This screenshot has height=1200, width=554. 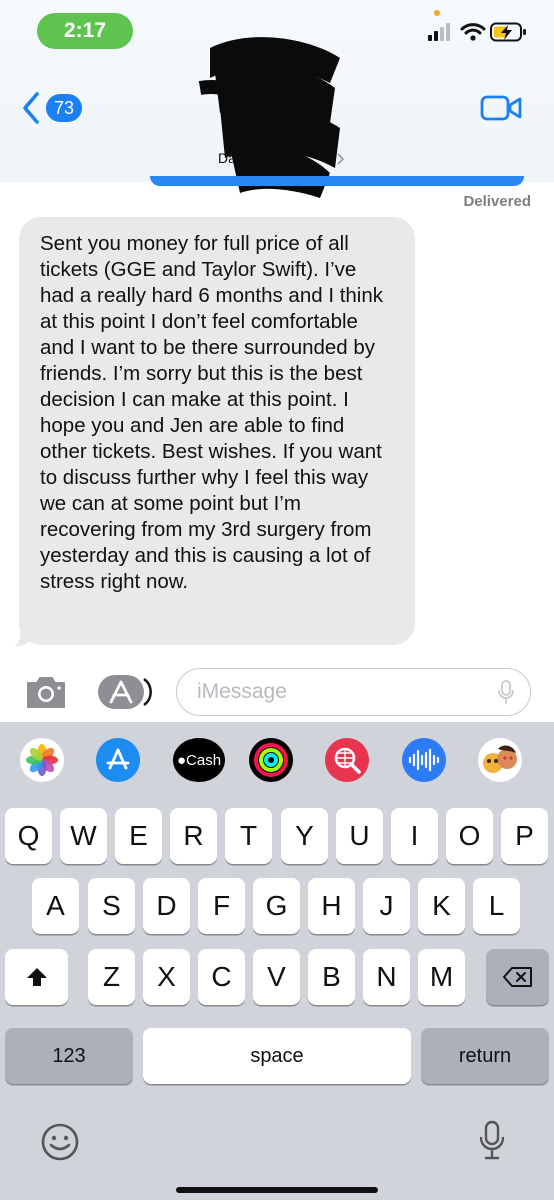 What do you see at coordinates (64, 108) in the screenshot?
I see `unread-count-badge: 73` at bounding box center [64, 108].